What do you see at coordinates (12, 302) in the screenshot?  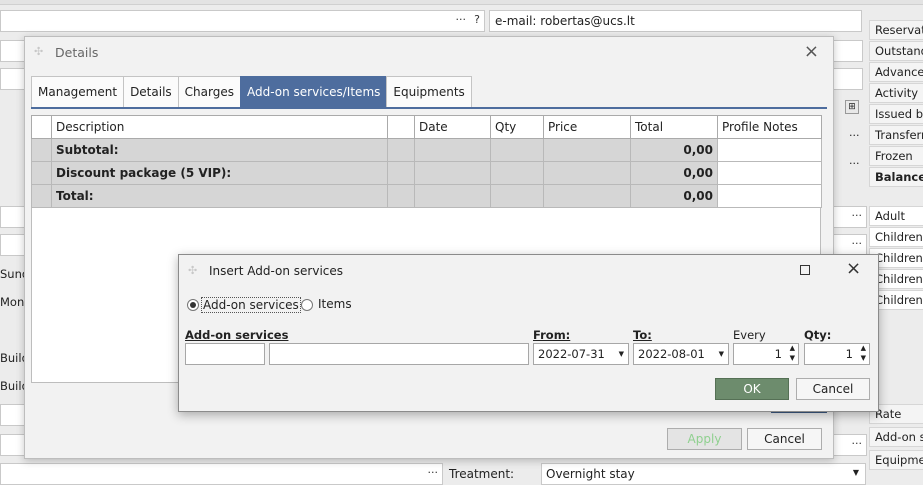 I see `left-label-monday: Mon` at bounding box center [12, 302].